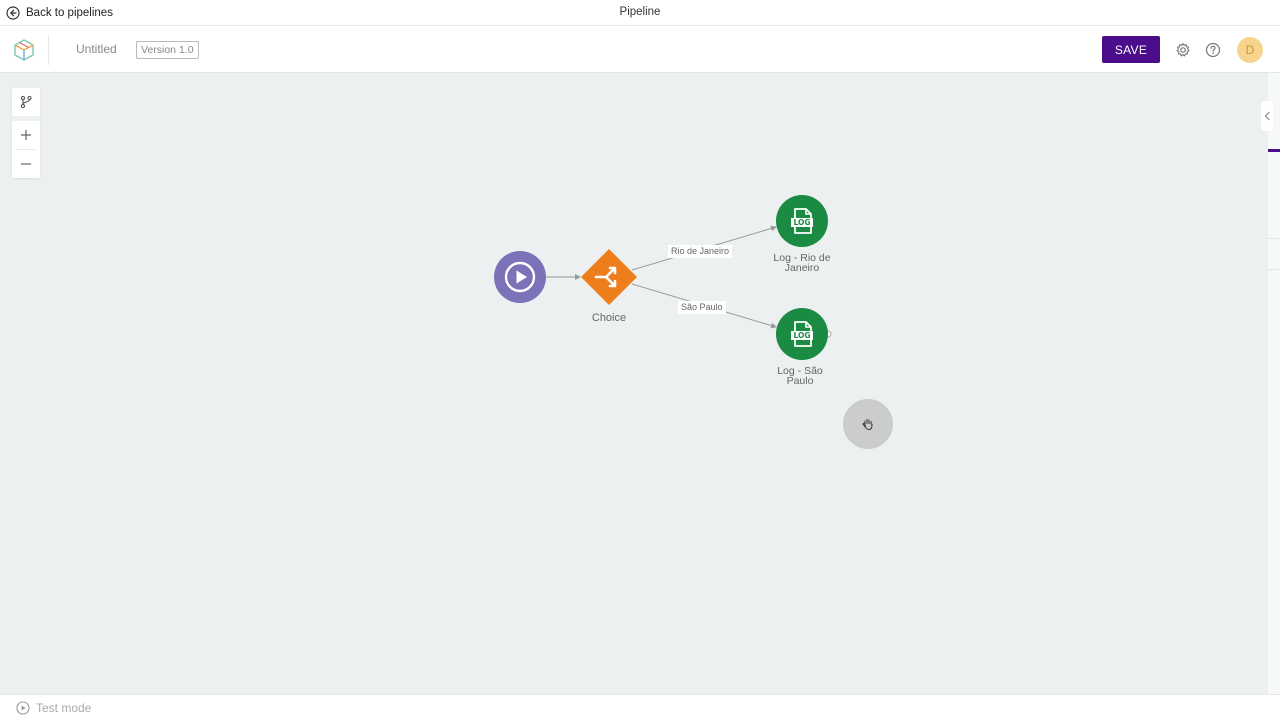 This screenshot has width=1280, height=720. I want to click on drag-cursor, so click(868, 424).